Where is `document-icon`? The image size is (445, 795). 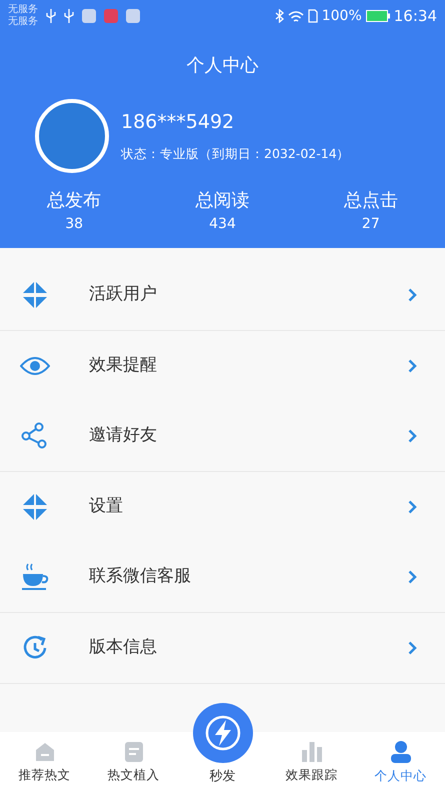
document-icon is located at coordinates (133, 752).